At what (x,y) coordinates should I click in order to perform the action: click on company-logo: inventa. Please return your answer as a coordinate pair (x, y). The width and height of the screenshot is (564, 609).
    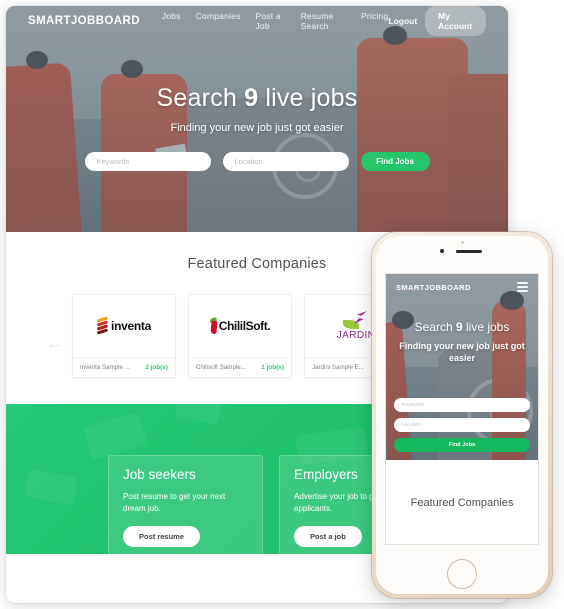
    Looking at the image, I should click on (124, 326).